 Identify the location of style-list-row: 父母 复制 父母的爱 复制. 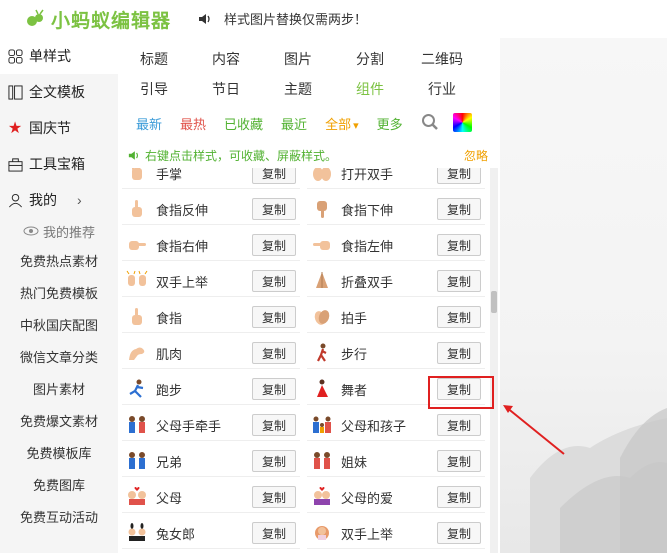
(304, 497).